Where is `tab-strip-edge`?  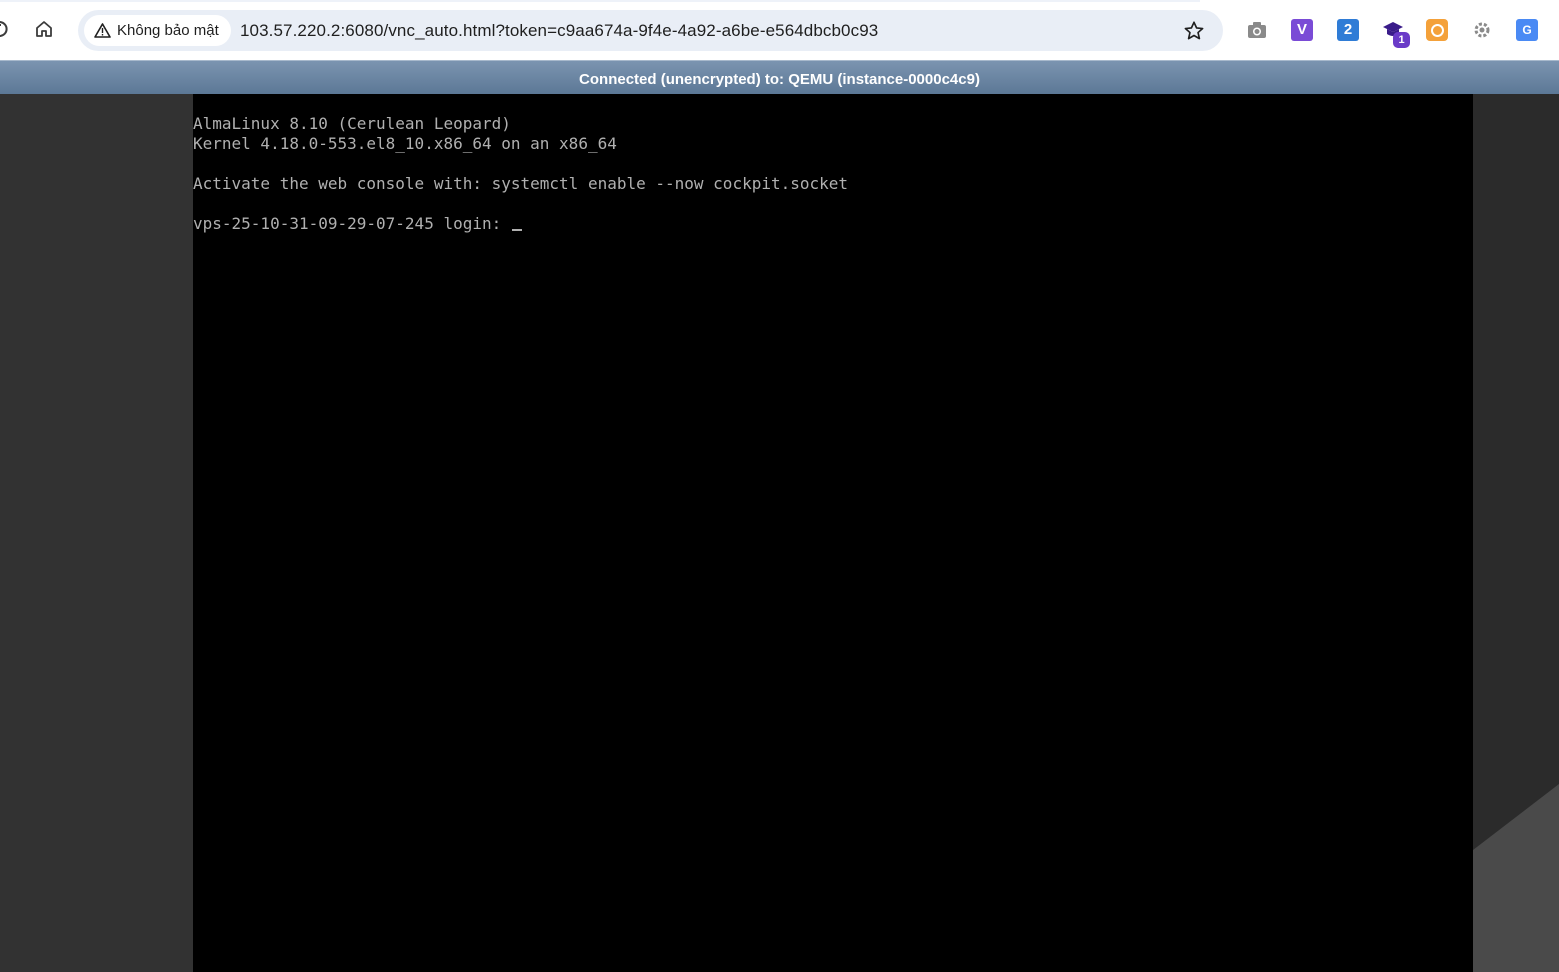 tab-strip-edge is located at coordinates (600, 1).